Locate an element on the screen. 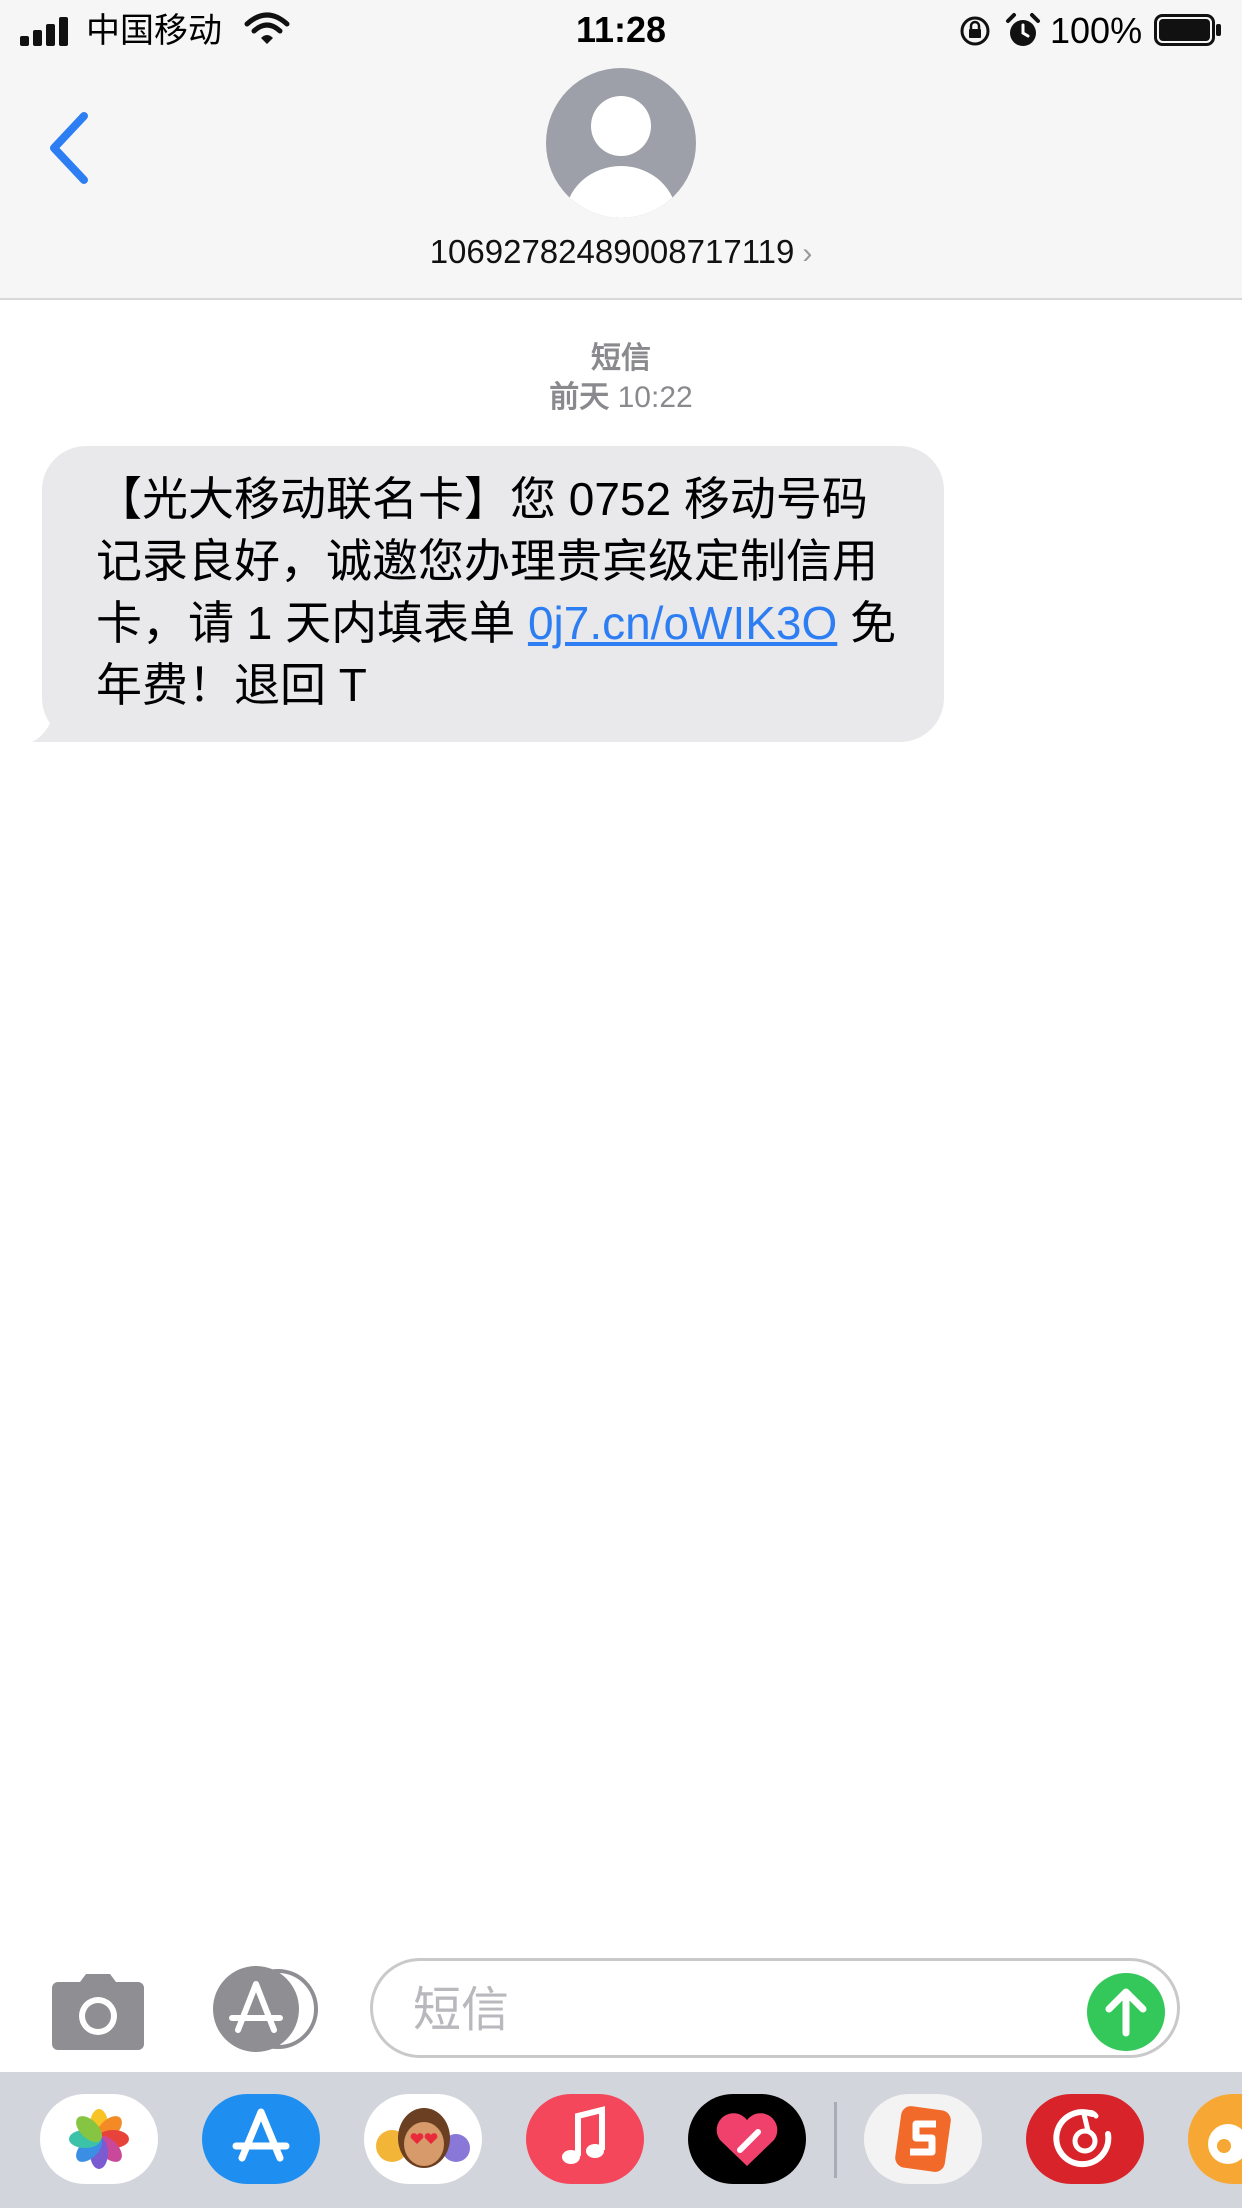  camera-button is located at coordinates (98, 2012).